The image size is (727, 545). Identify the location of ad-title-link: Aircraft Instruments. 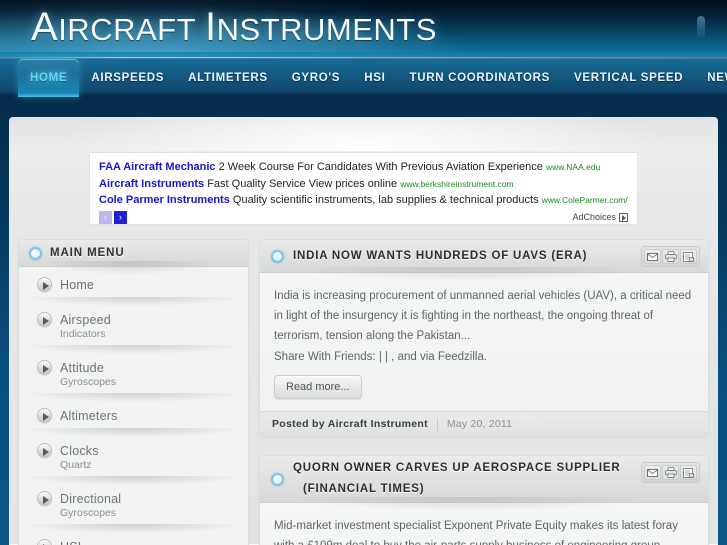
(151, 184).